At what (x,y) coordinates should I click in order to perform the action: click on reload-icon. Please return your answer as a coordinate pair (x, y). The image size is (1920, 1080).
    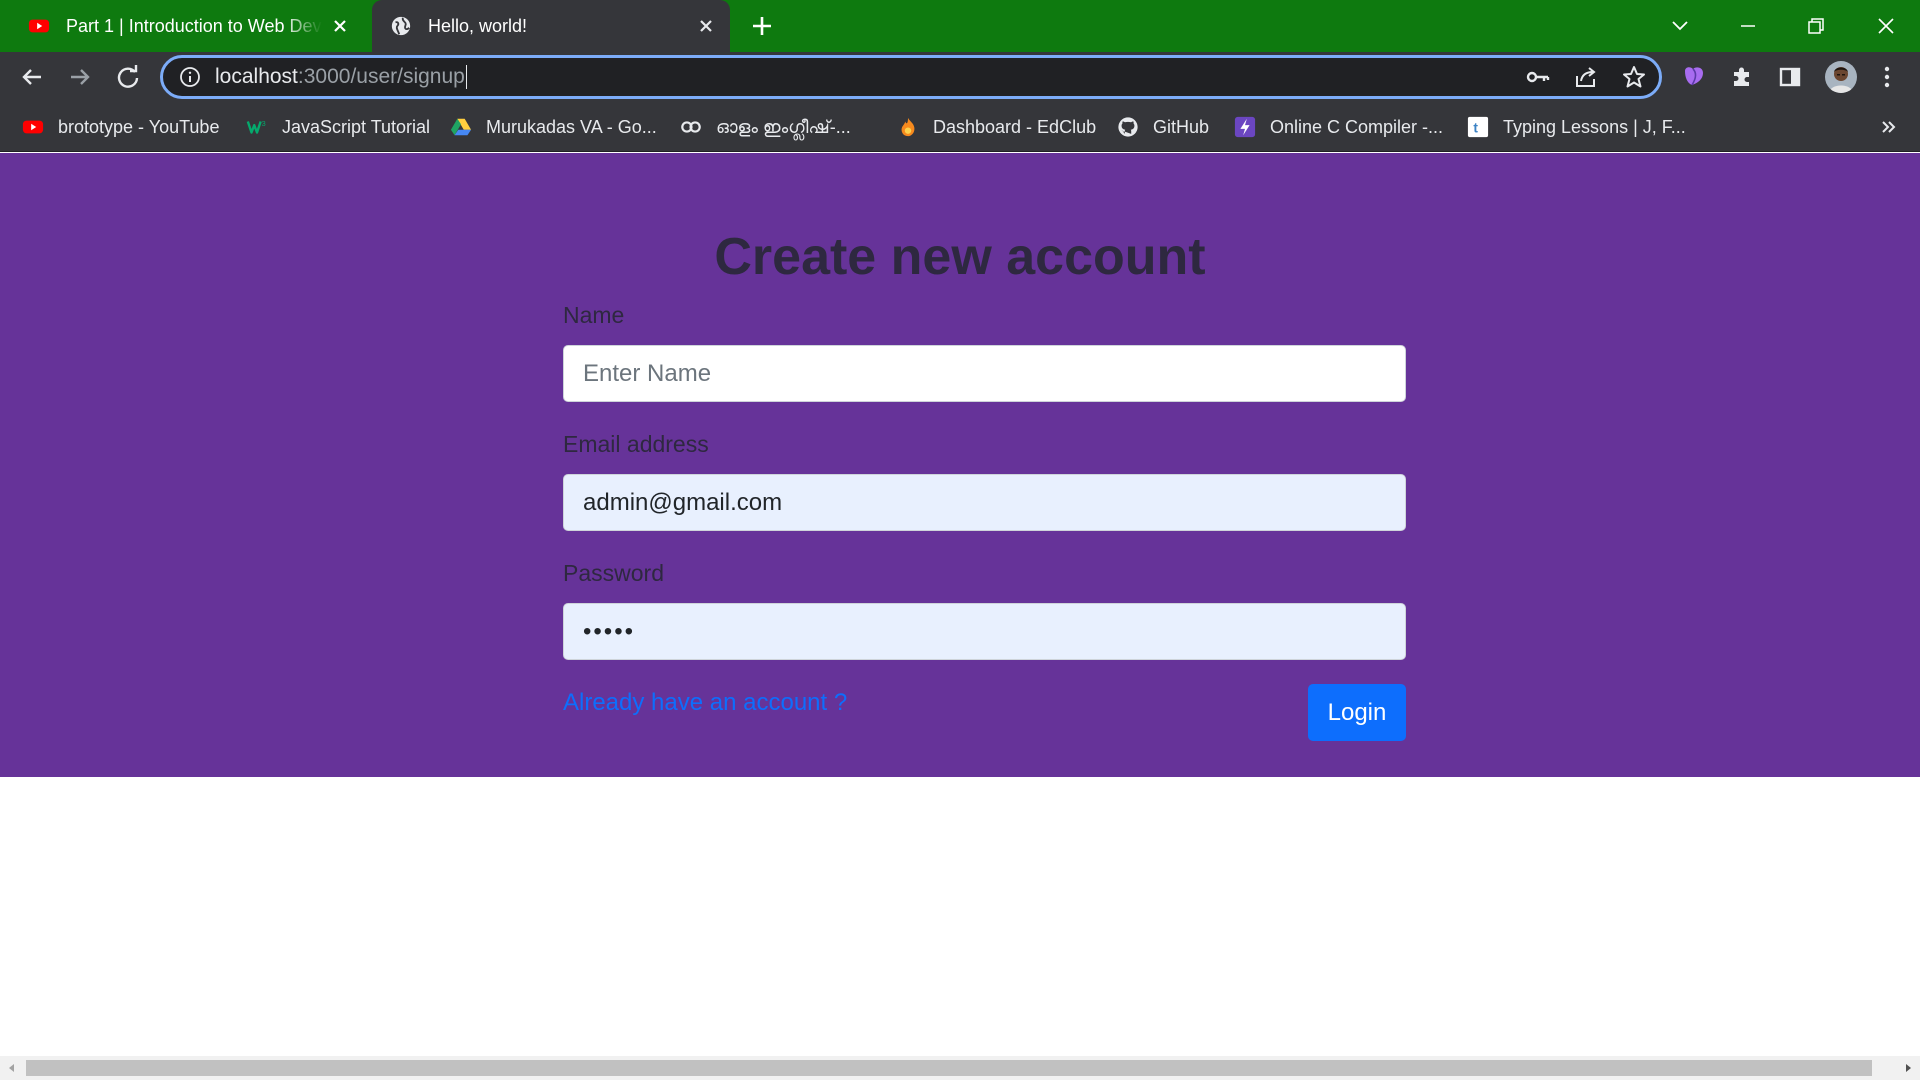
    Looking at the image, I should click on (128, 77).